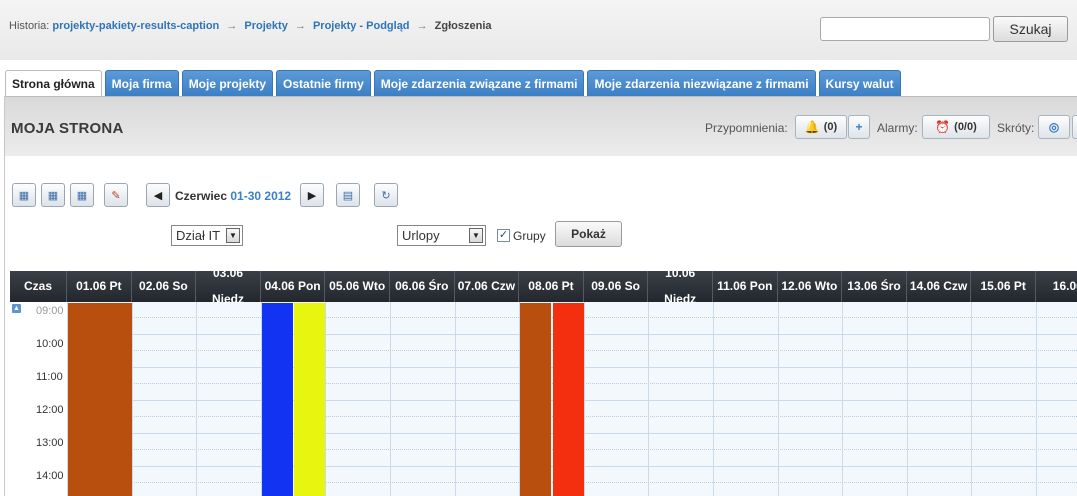 The height and width of the screenshot is (496, 1077). I want to click on breadcrumb-current: Zgłoszenia, so click(463, 26).